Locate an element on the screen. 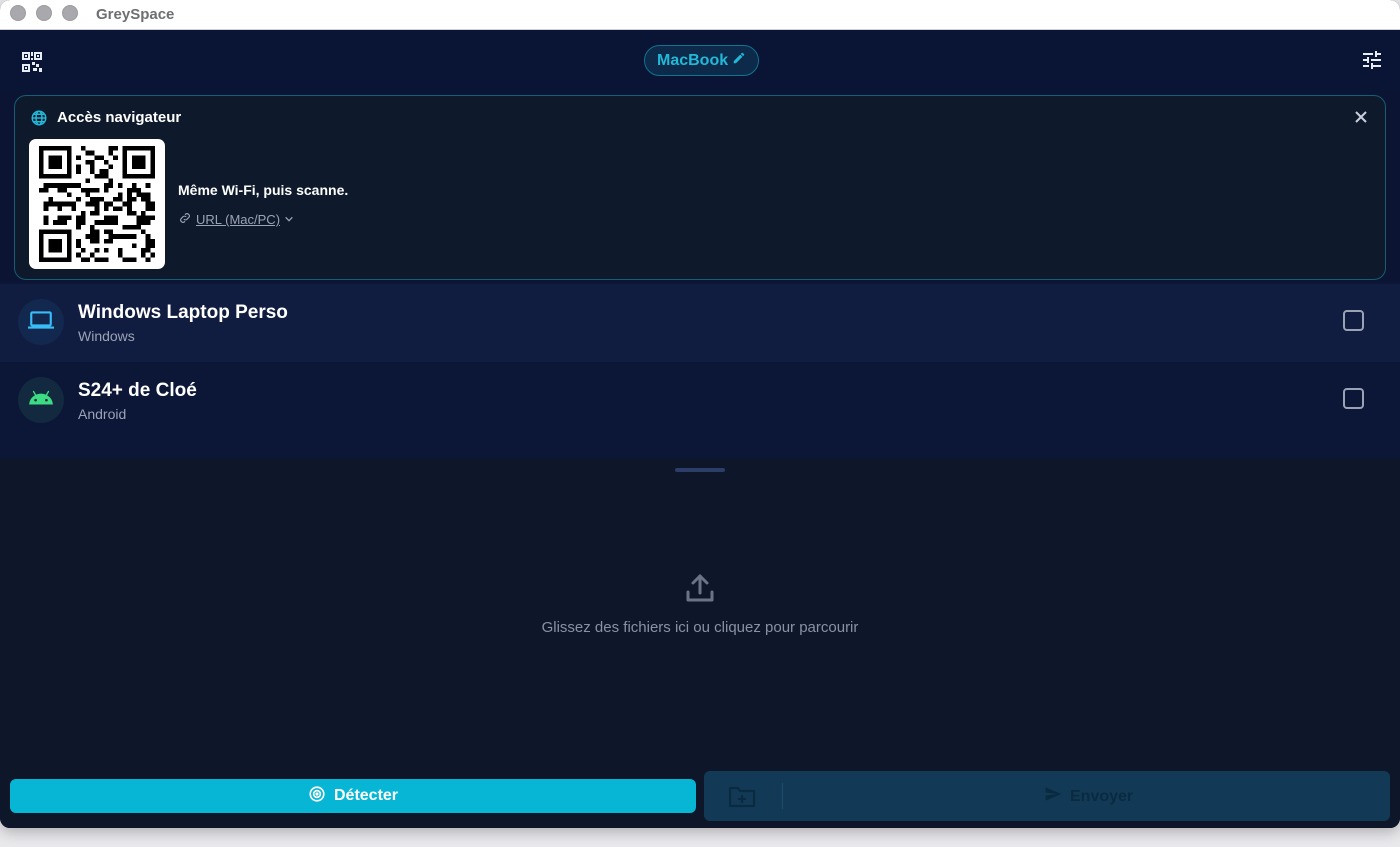  qr-code-icon is located at coordinates (32, 62).